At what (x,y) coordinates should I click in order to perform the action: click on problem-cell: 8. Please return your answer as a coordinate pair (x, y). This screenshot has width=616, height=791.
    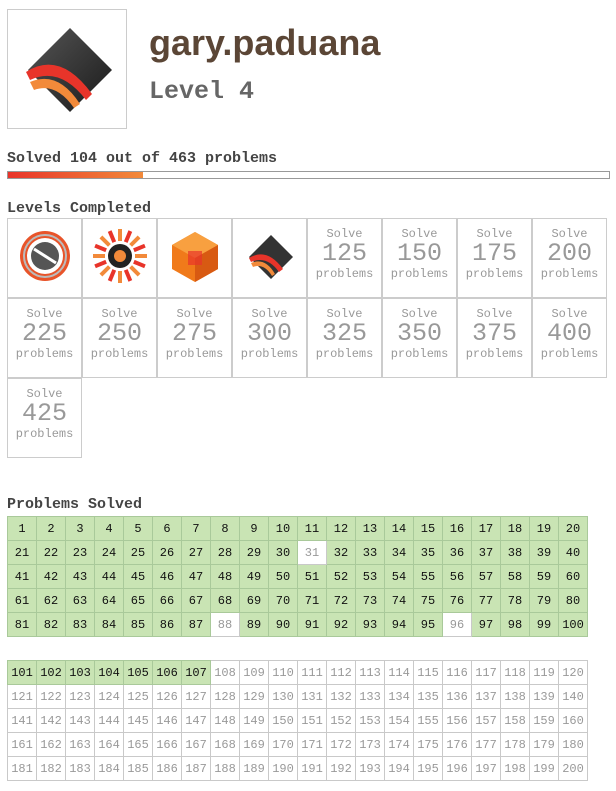
    Looking at the image, I should click on (225, 528).